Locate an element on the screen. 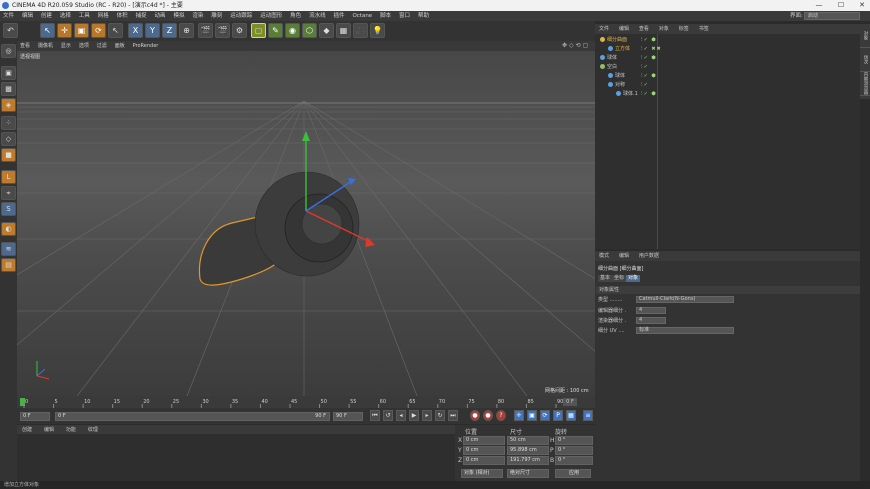 The image size is (870, 489). object-column-divider is located at coordinates (657, 141).